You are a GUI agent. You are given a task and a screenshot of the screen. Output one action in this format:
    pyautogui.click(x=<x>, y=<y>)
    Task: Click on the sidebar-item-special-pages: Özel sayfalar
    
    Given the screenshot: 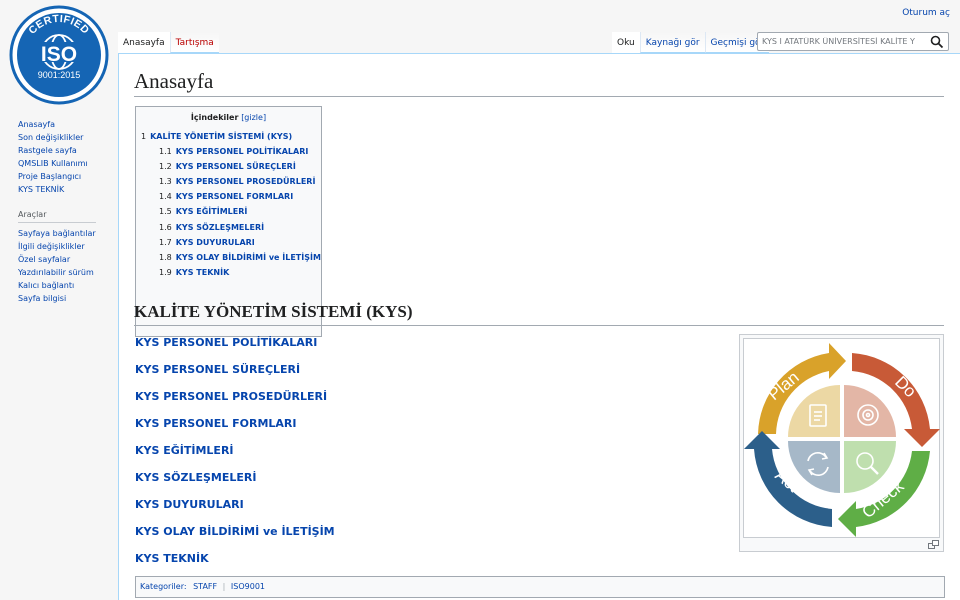 What is the action you would take?
    pyautogui.click(x=44, y=259)
    